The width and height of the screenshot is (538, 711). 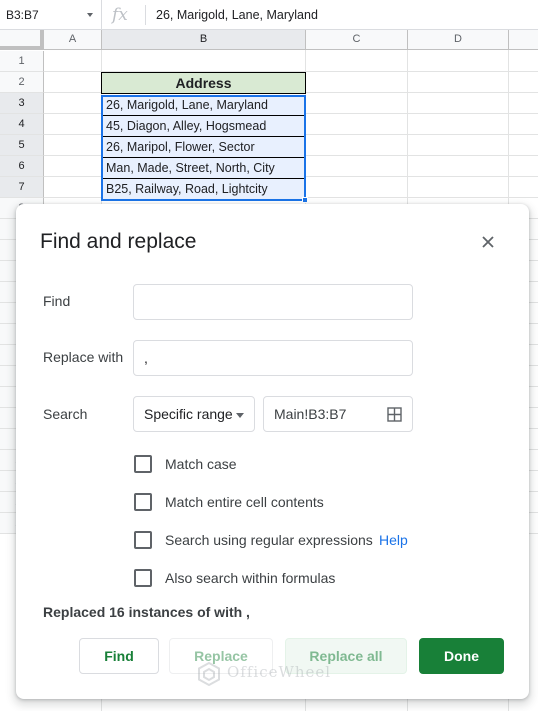 I want to click on find-input, so click(x=273, y=302).